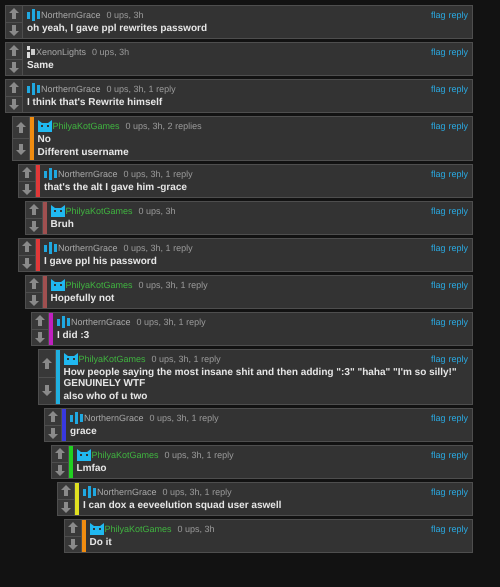  I want to click on username-link: XenonLights, so click(61, 51).